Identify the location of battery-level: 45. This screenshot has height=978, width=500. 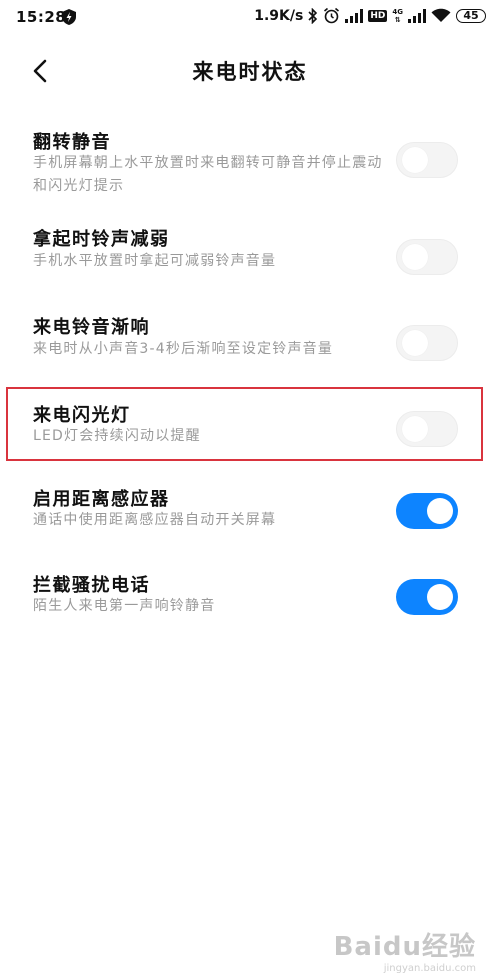
(471, 15).